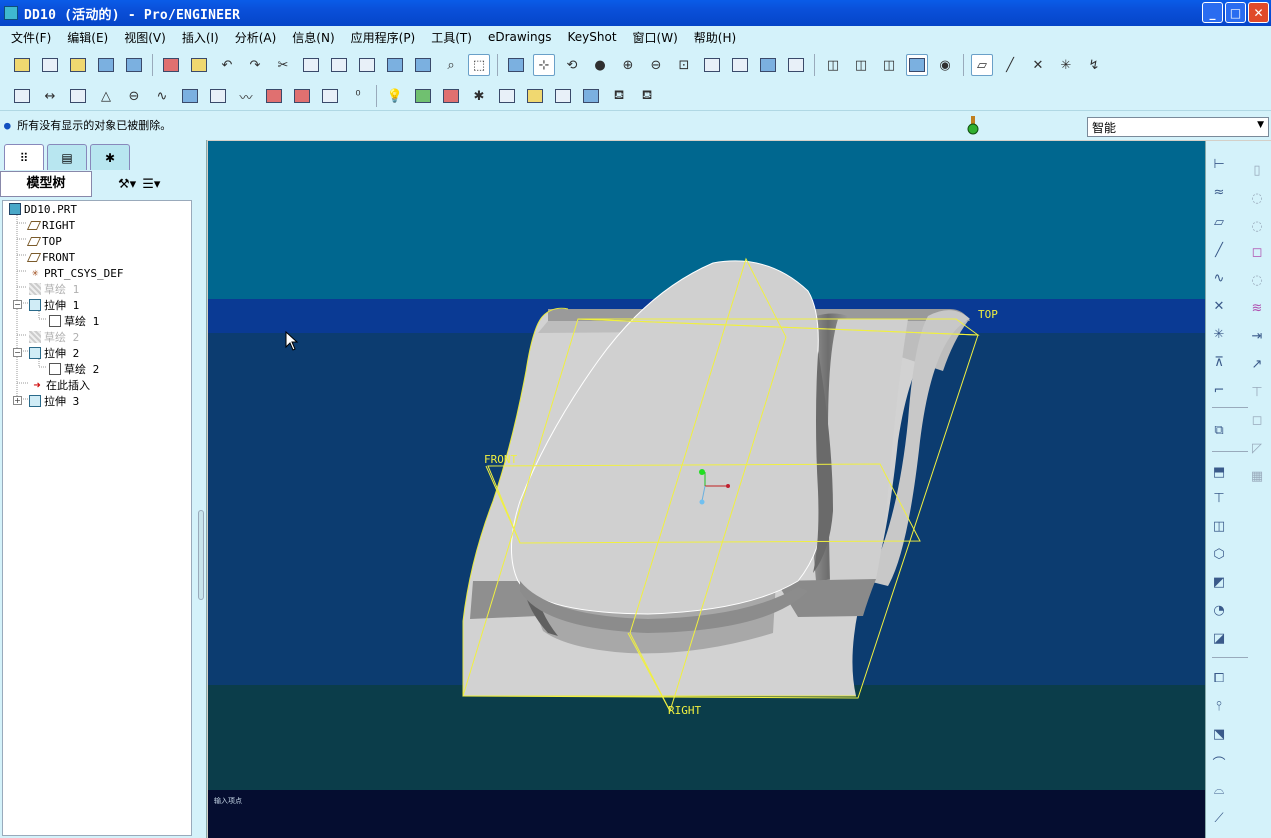  Describe the element at coordinates (535, 96) in the screenshot. I see `texture-icon` at that location.